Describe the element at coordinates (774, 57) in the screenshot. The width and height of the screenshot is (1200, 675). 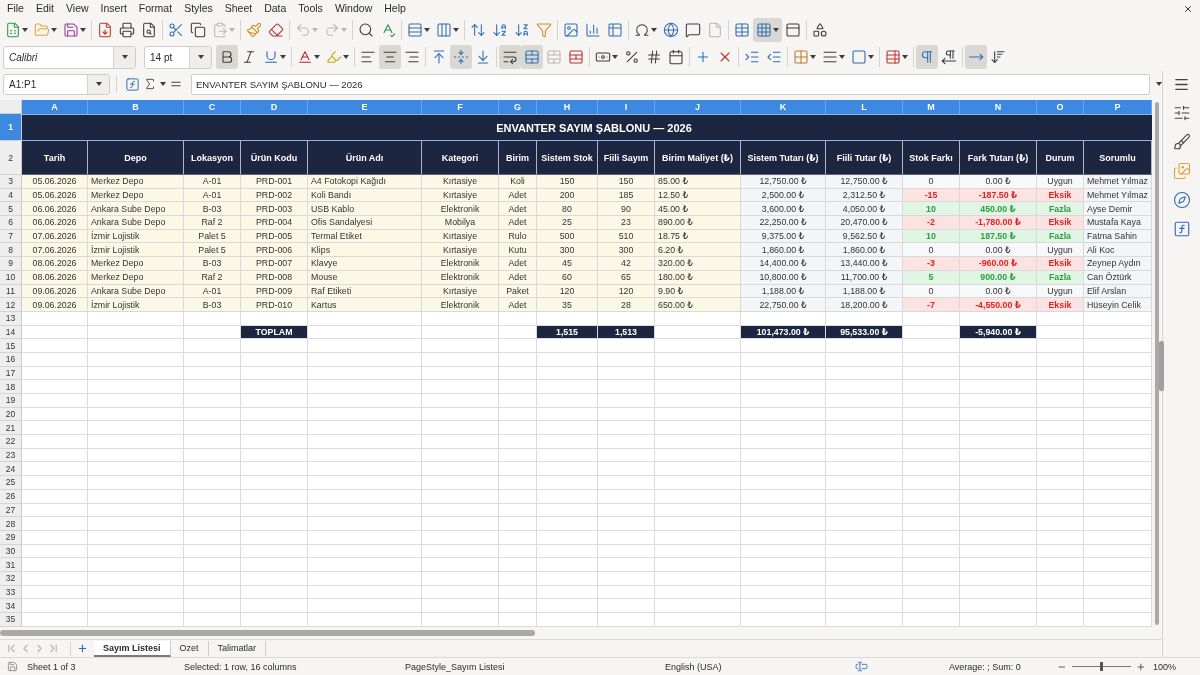
I see `outdent-icon` at that location.